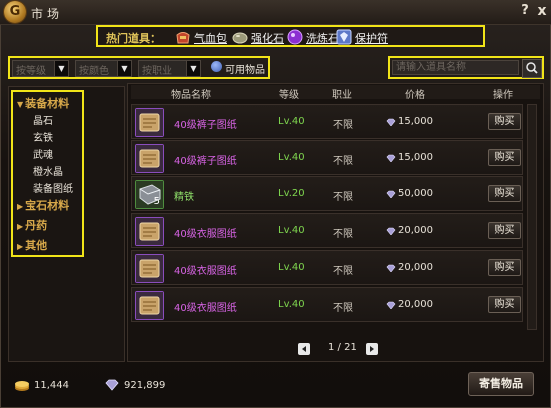 This screenshot has width=551, height=408. Describe the element at coordinates (275, 12) in the screenshot. I see `title-bar: G 市场 ? x` at that location.